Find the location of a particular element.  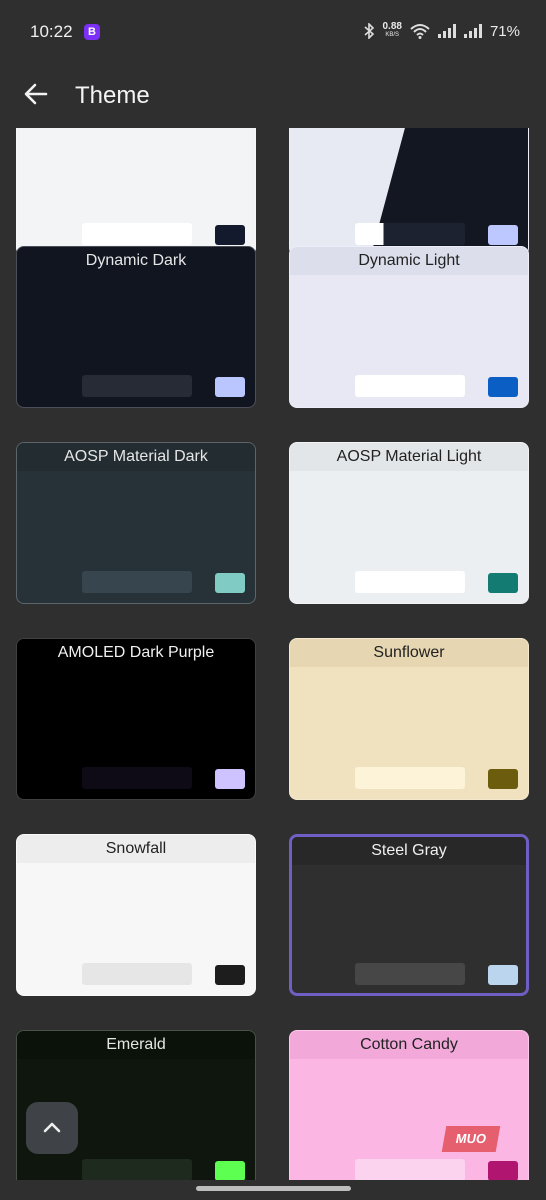

notification-app-icon: B is located at coordinates (92, 32).